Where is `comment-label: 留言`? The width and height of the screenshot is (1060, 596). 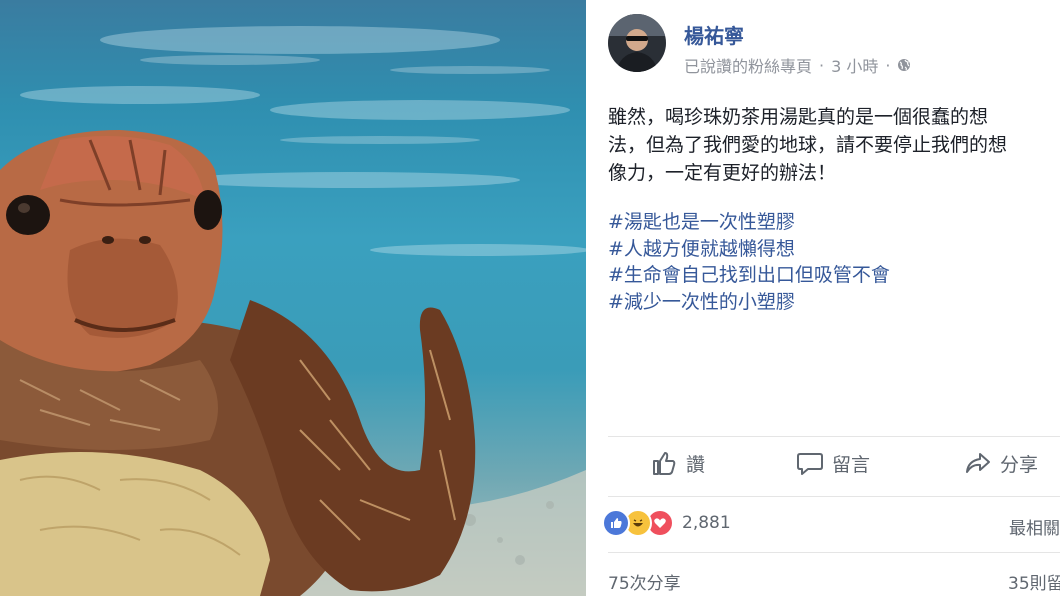
comment-label: 留言 is located at coordinates (851, 464).